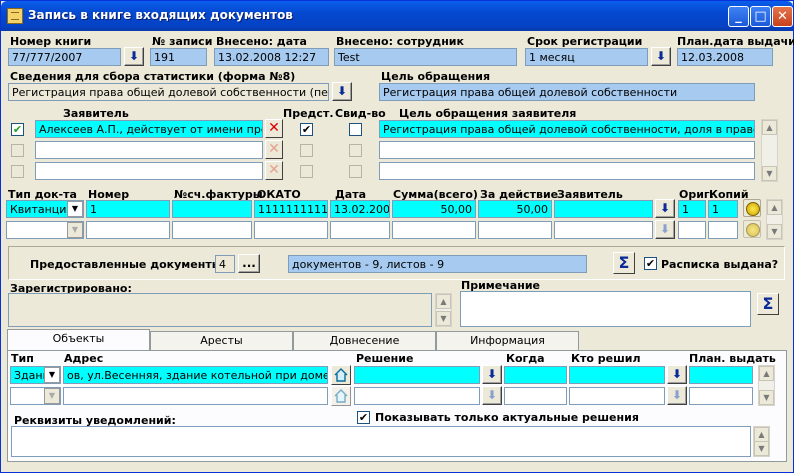 The width and height of the screenshot is (794, 473). What do you see at coordinates (178, 57) in the screenshot?
I see `rec-no-field: 191` at bounding box center [178, 57].